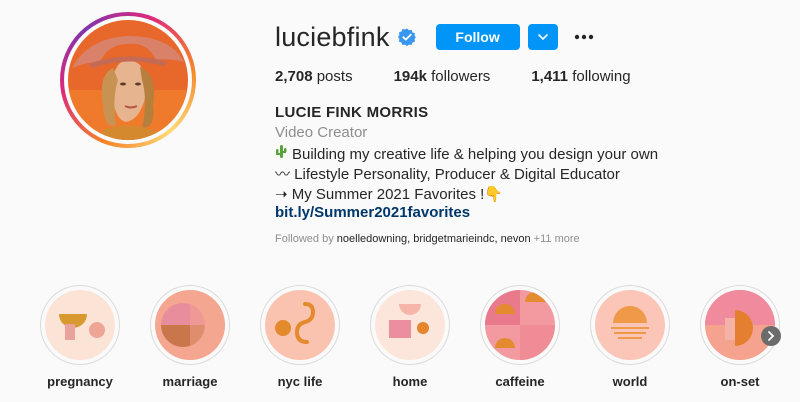  Describe the element at coordinates (410, 381) in the screenshot. I see `highlight-label: home` at that location.